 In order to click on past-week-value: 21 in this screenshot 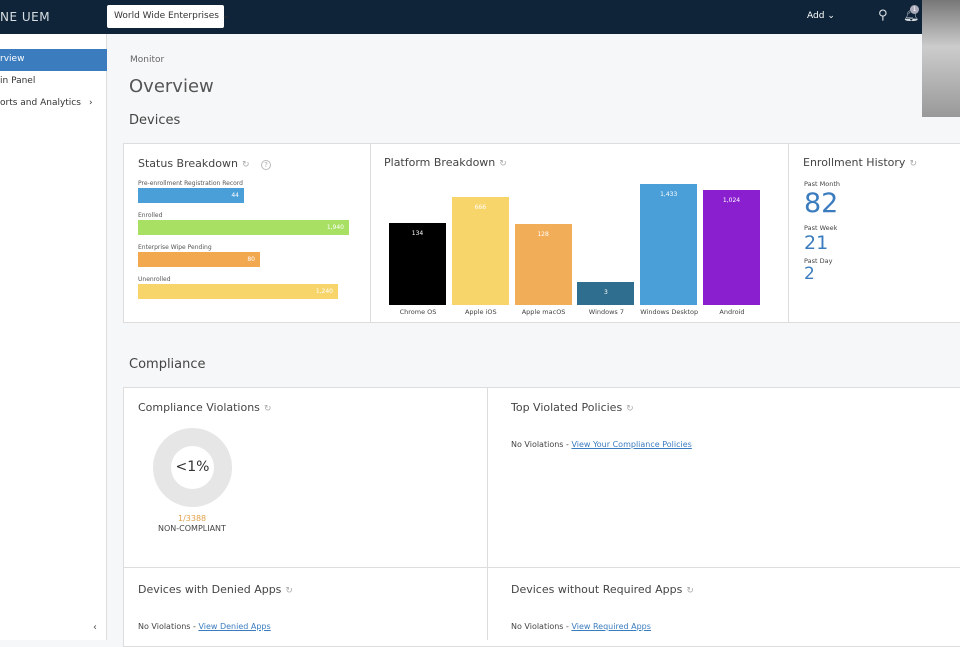, I will do `click(816, 243)`.